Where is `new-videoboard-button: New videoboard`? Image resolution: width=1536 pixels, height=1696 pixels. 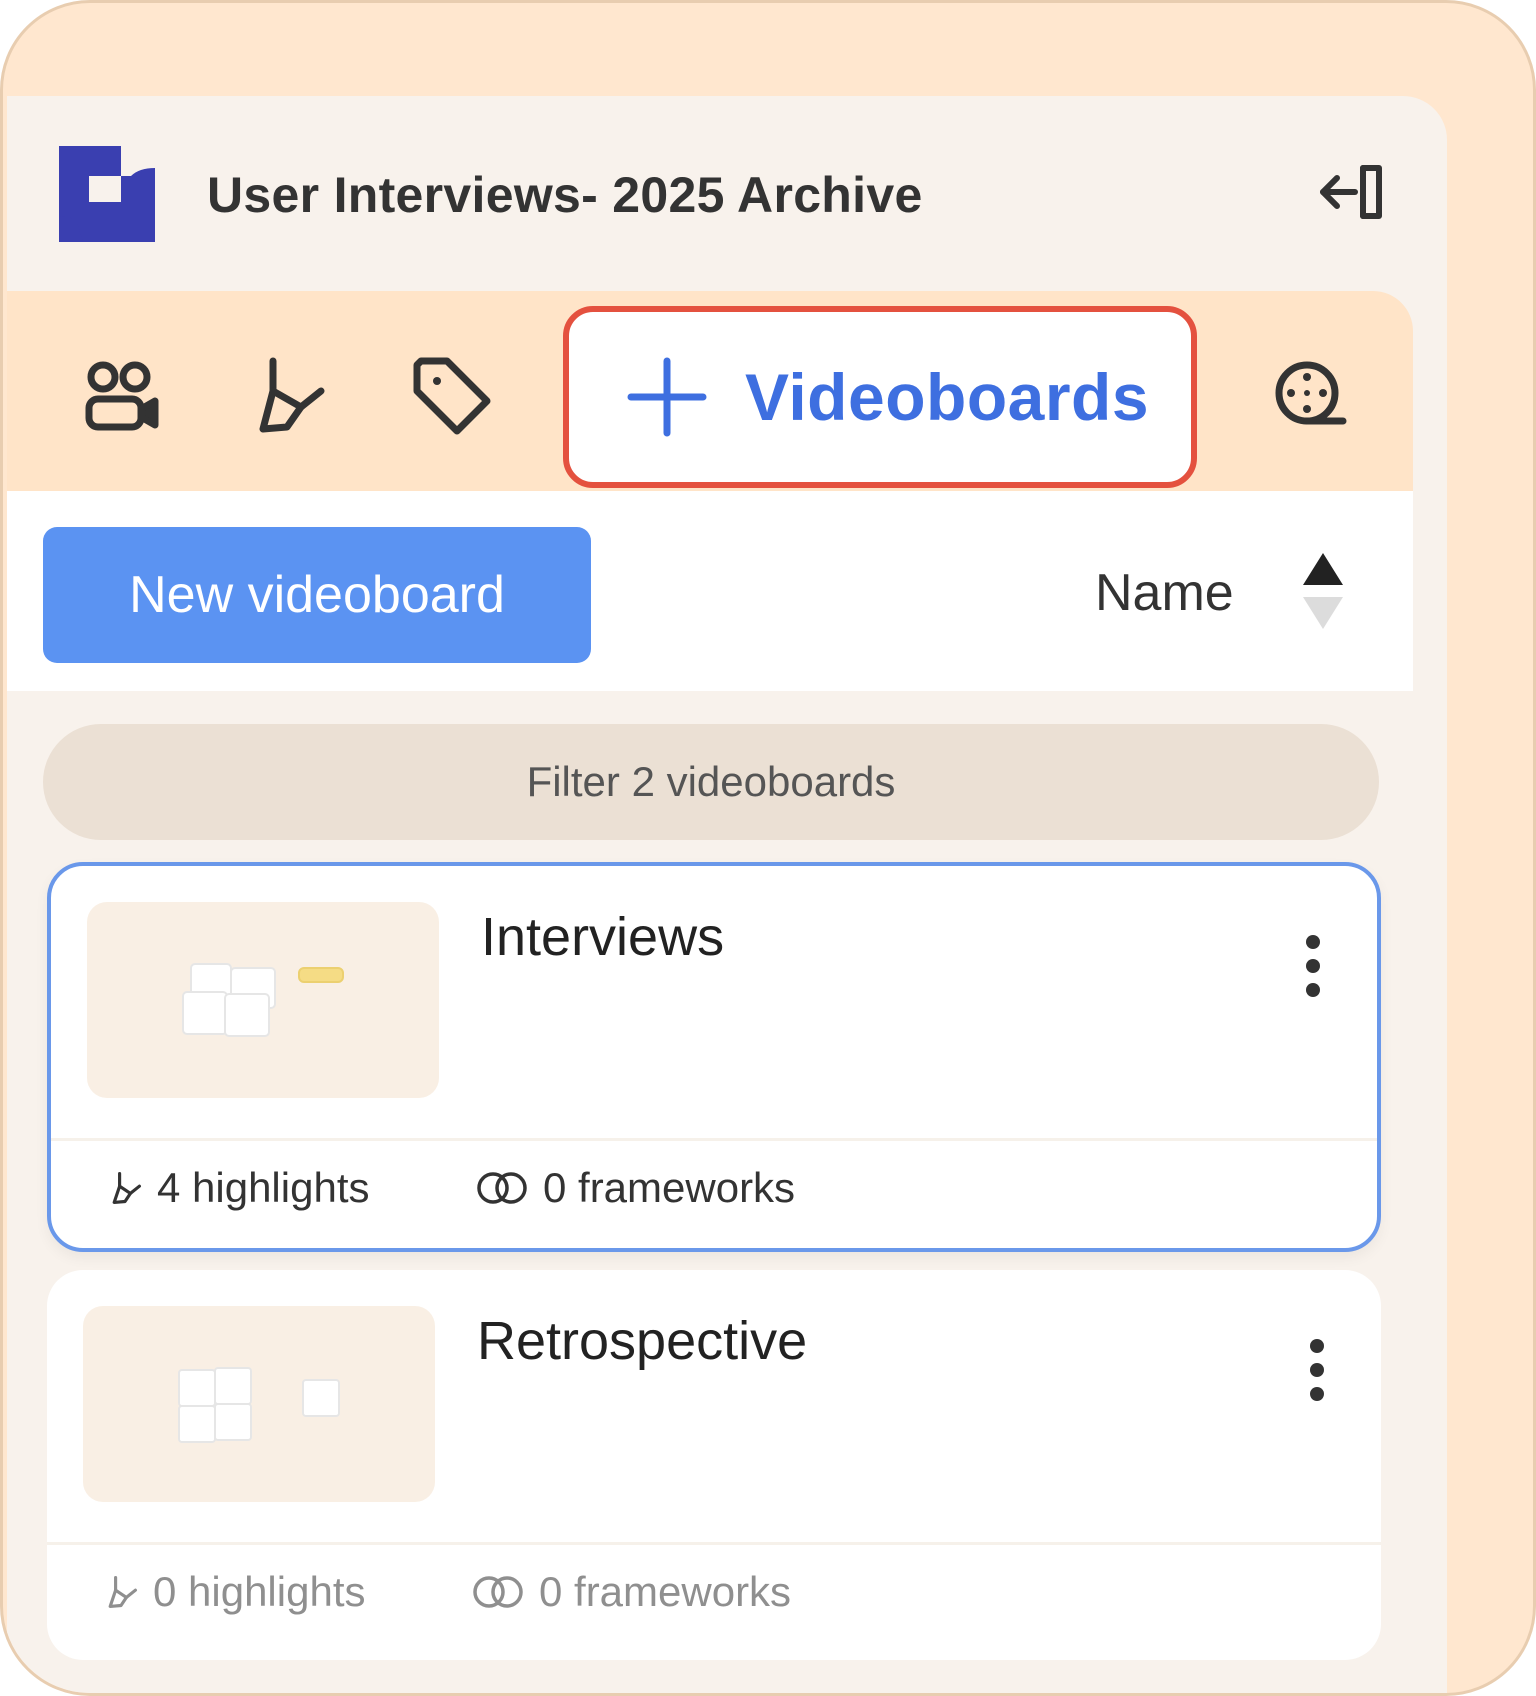
new-videoboard-button: New videoboard is located at coordinates (317, 595).